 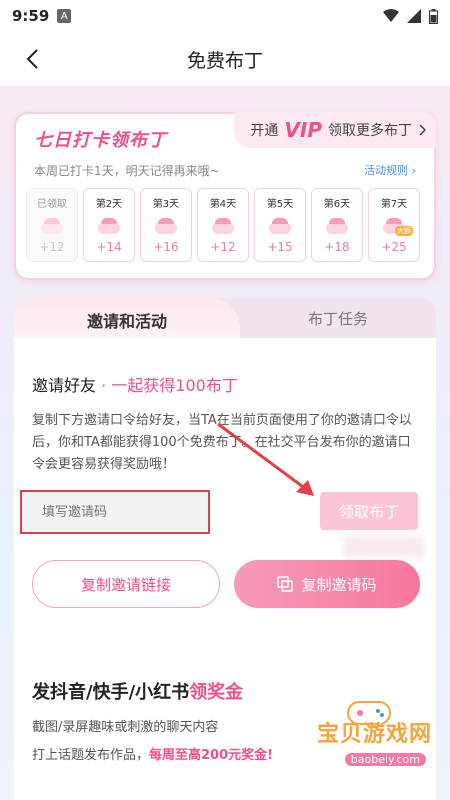 What do you see at coordinates (285, 584) in the screenshot?
I see `copy-icon` at bounding box center [285, 584].